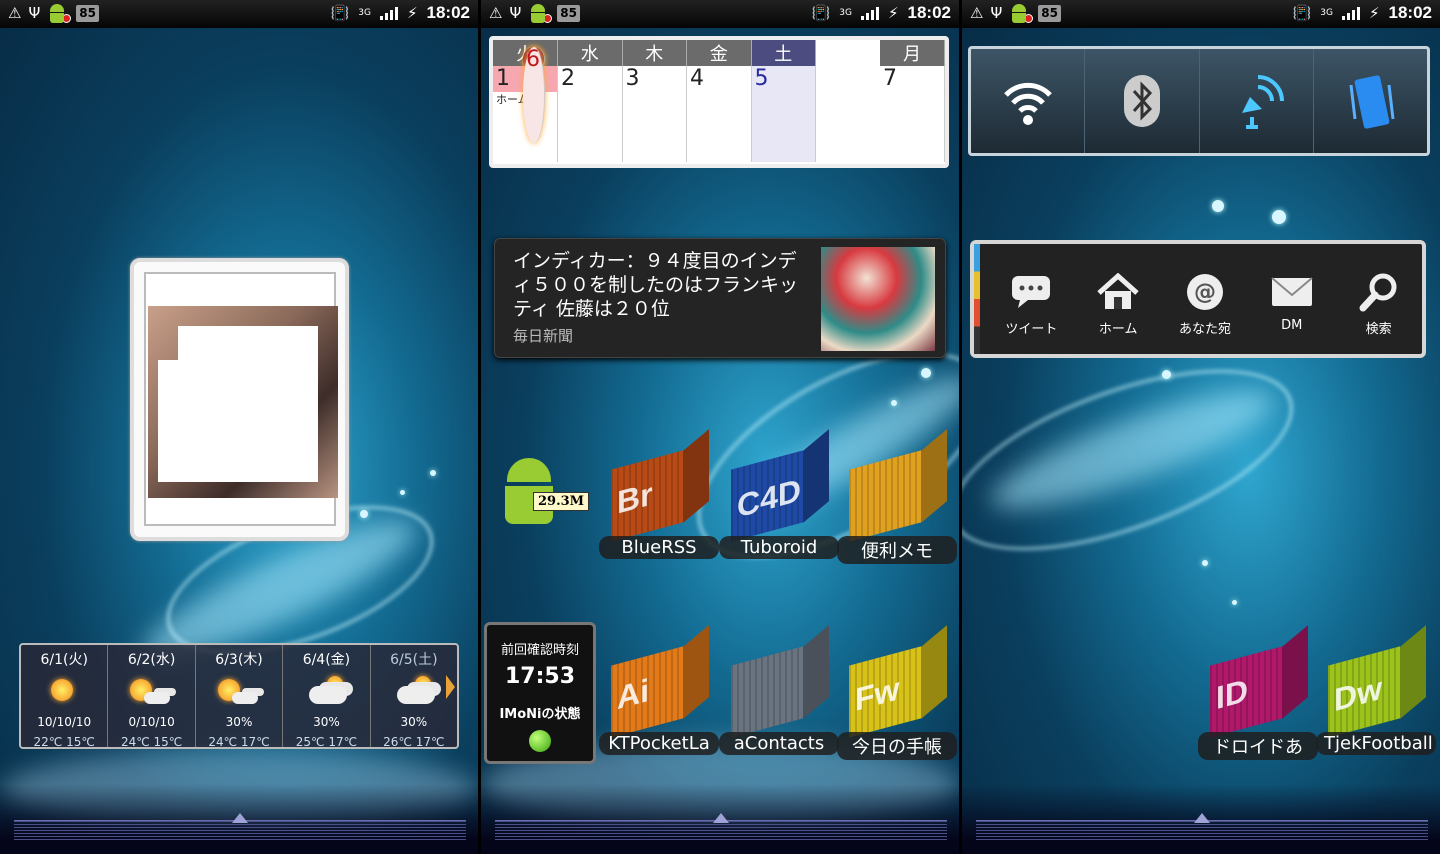 Image resolution: width=1440 pixels, height=854 pixels. I want to click on gps-toggle, so click(1257, 101).